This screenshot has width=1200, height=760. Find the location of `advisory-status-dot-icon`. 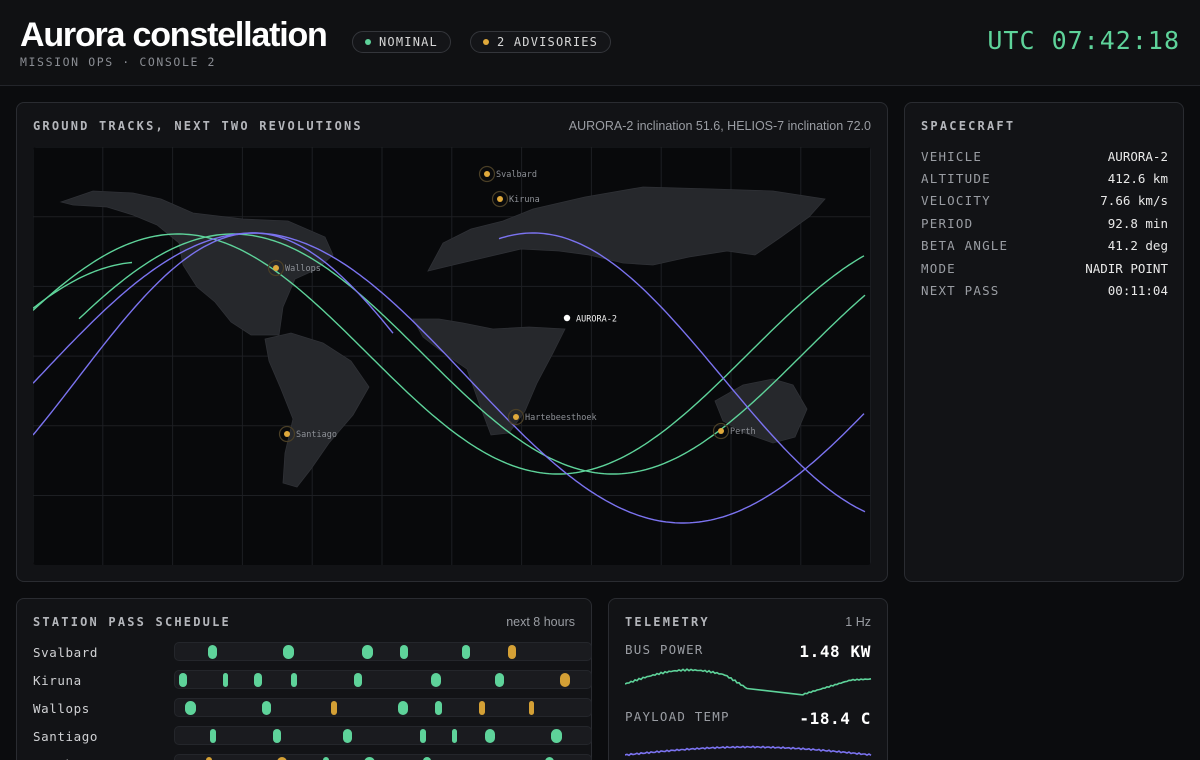

advisory-status-dot-icon is located at coordinates (486, 42).